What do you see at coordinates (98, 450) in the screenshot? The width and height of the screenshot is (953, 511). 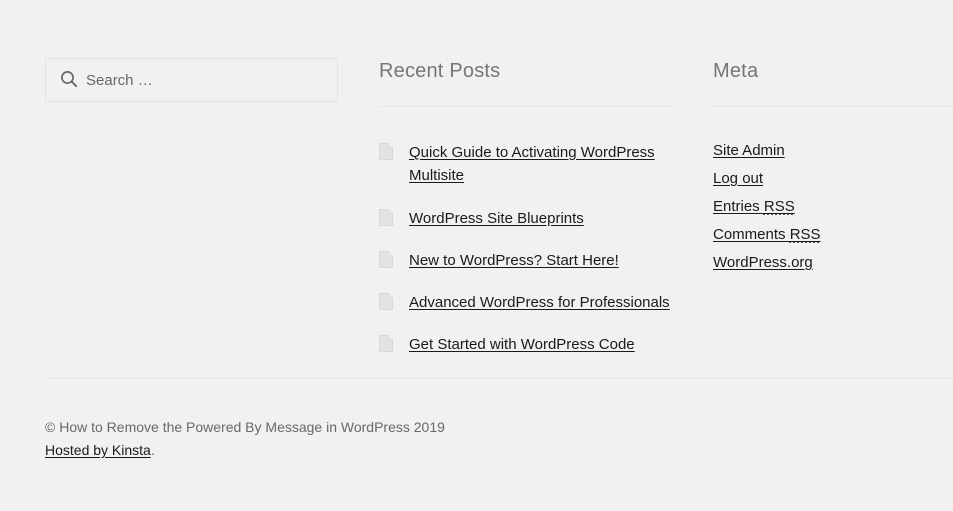 I see `hosted-by-kinsta-link: Hosted by Kinsta` at bounding box center [98, 450].